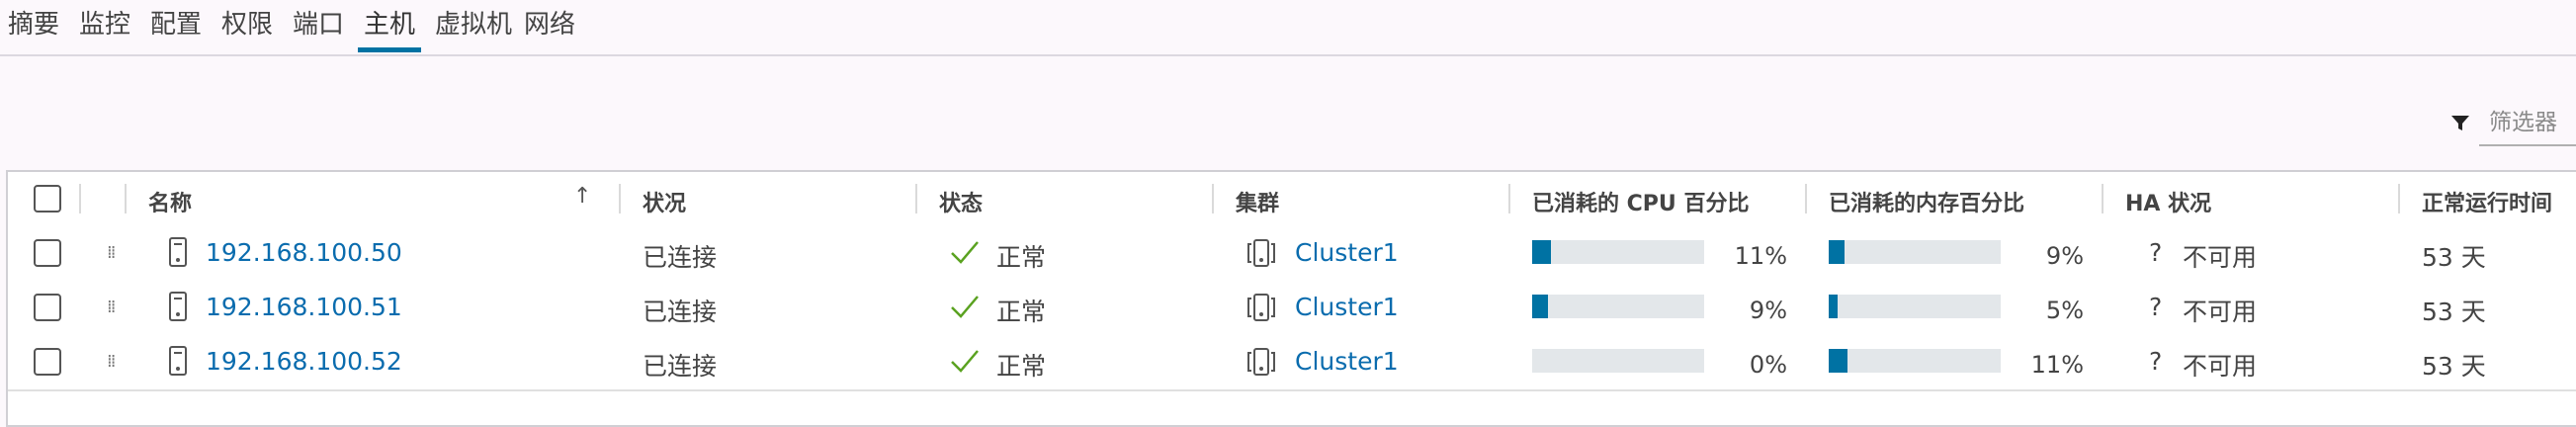 The height and width of the screenshot is (427, 2576). I want to click on funnel-icon, so click(2460, 123).